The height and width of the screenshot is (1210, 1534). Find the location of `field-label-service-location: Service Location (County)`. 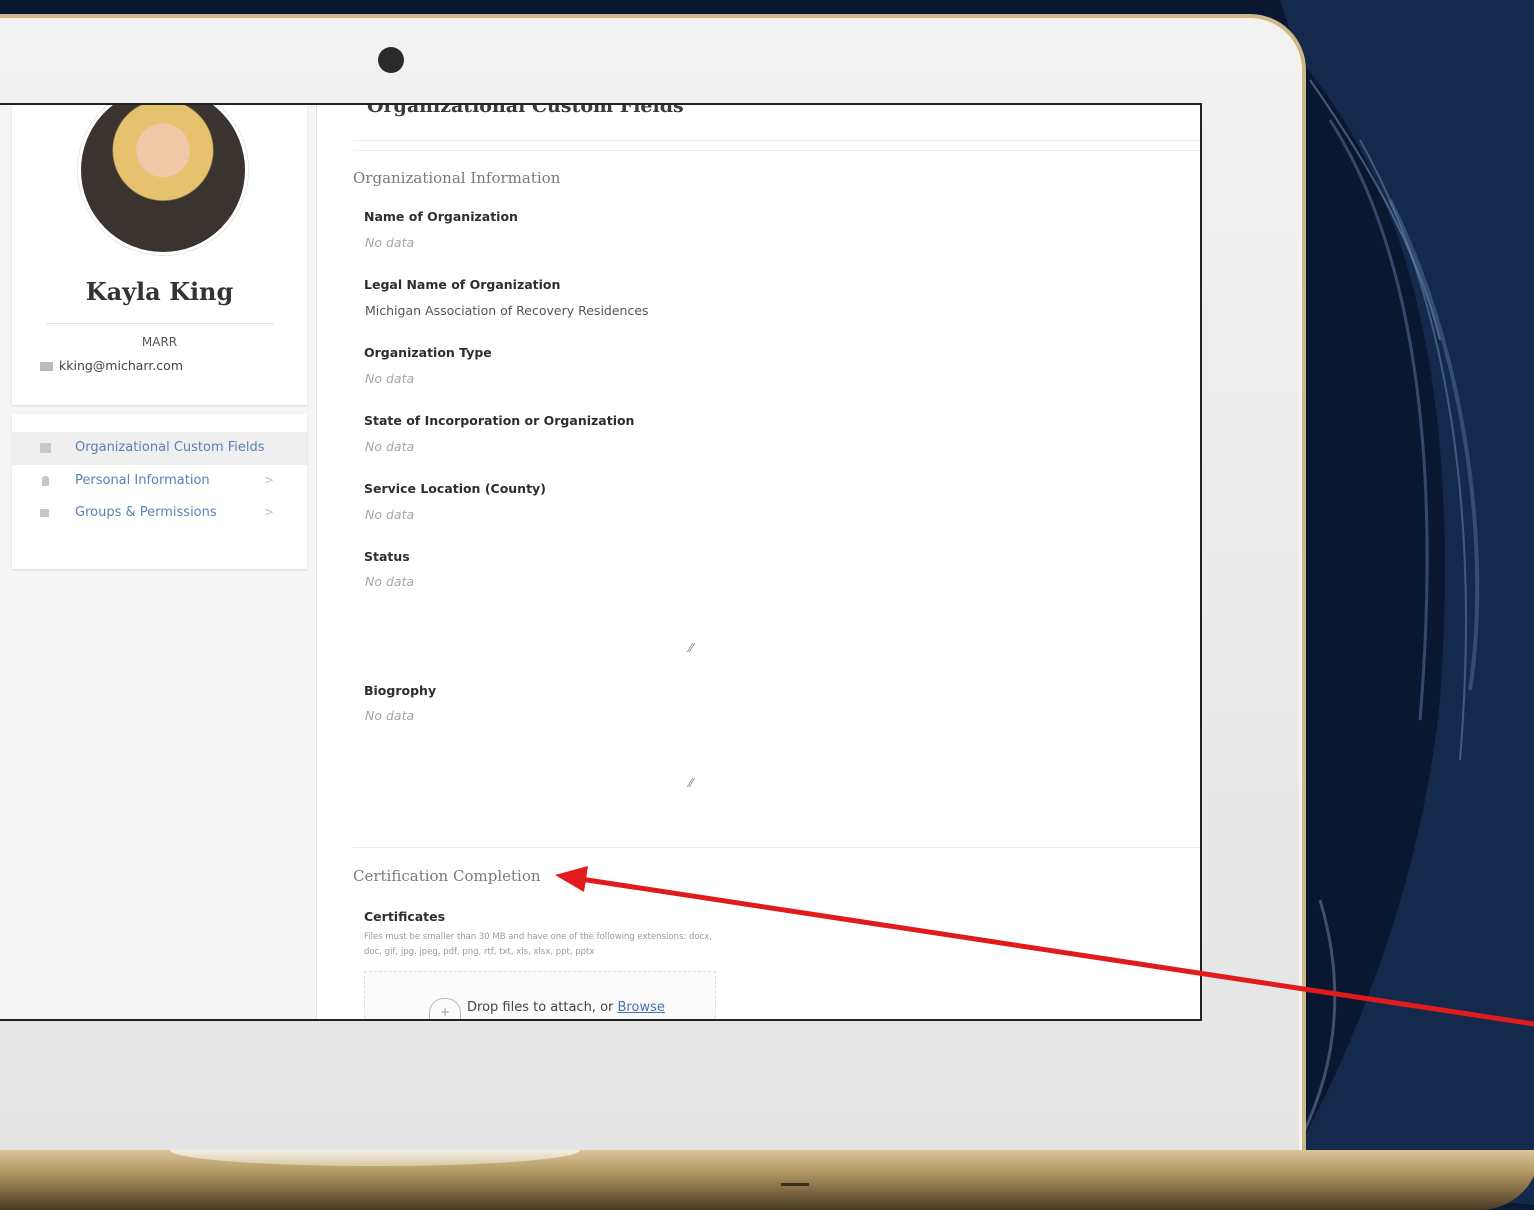

field-label-service-location: Service Location (County) is located at coordinates (455, 488).